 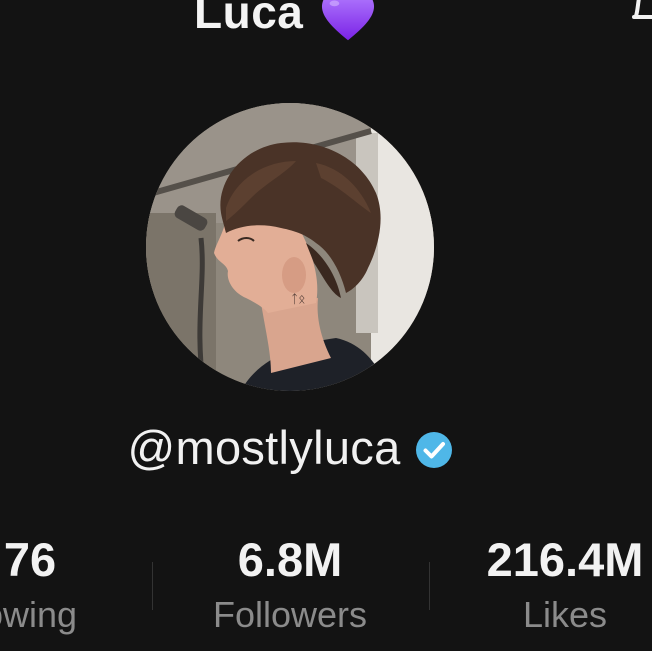 I want to click on stat-following: 76 owing, so click(x=85, y=584).